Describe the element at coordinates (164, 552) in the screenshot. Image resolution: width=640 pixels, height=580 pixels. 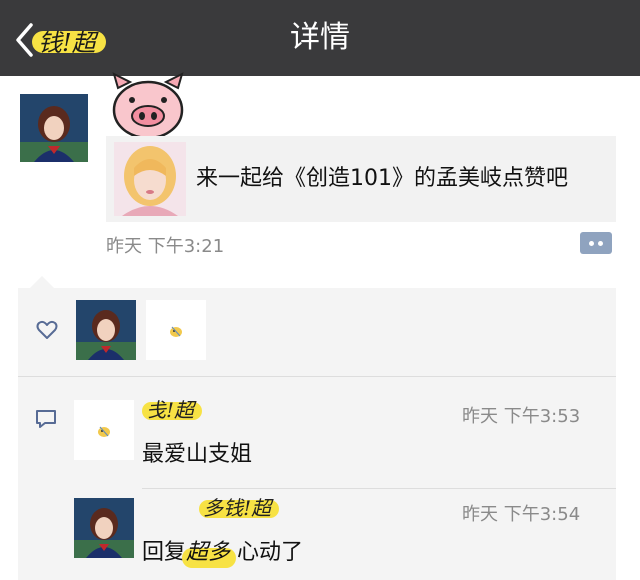
I see `reply-prefix: 回复` at that location.